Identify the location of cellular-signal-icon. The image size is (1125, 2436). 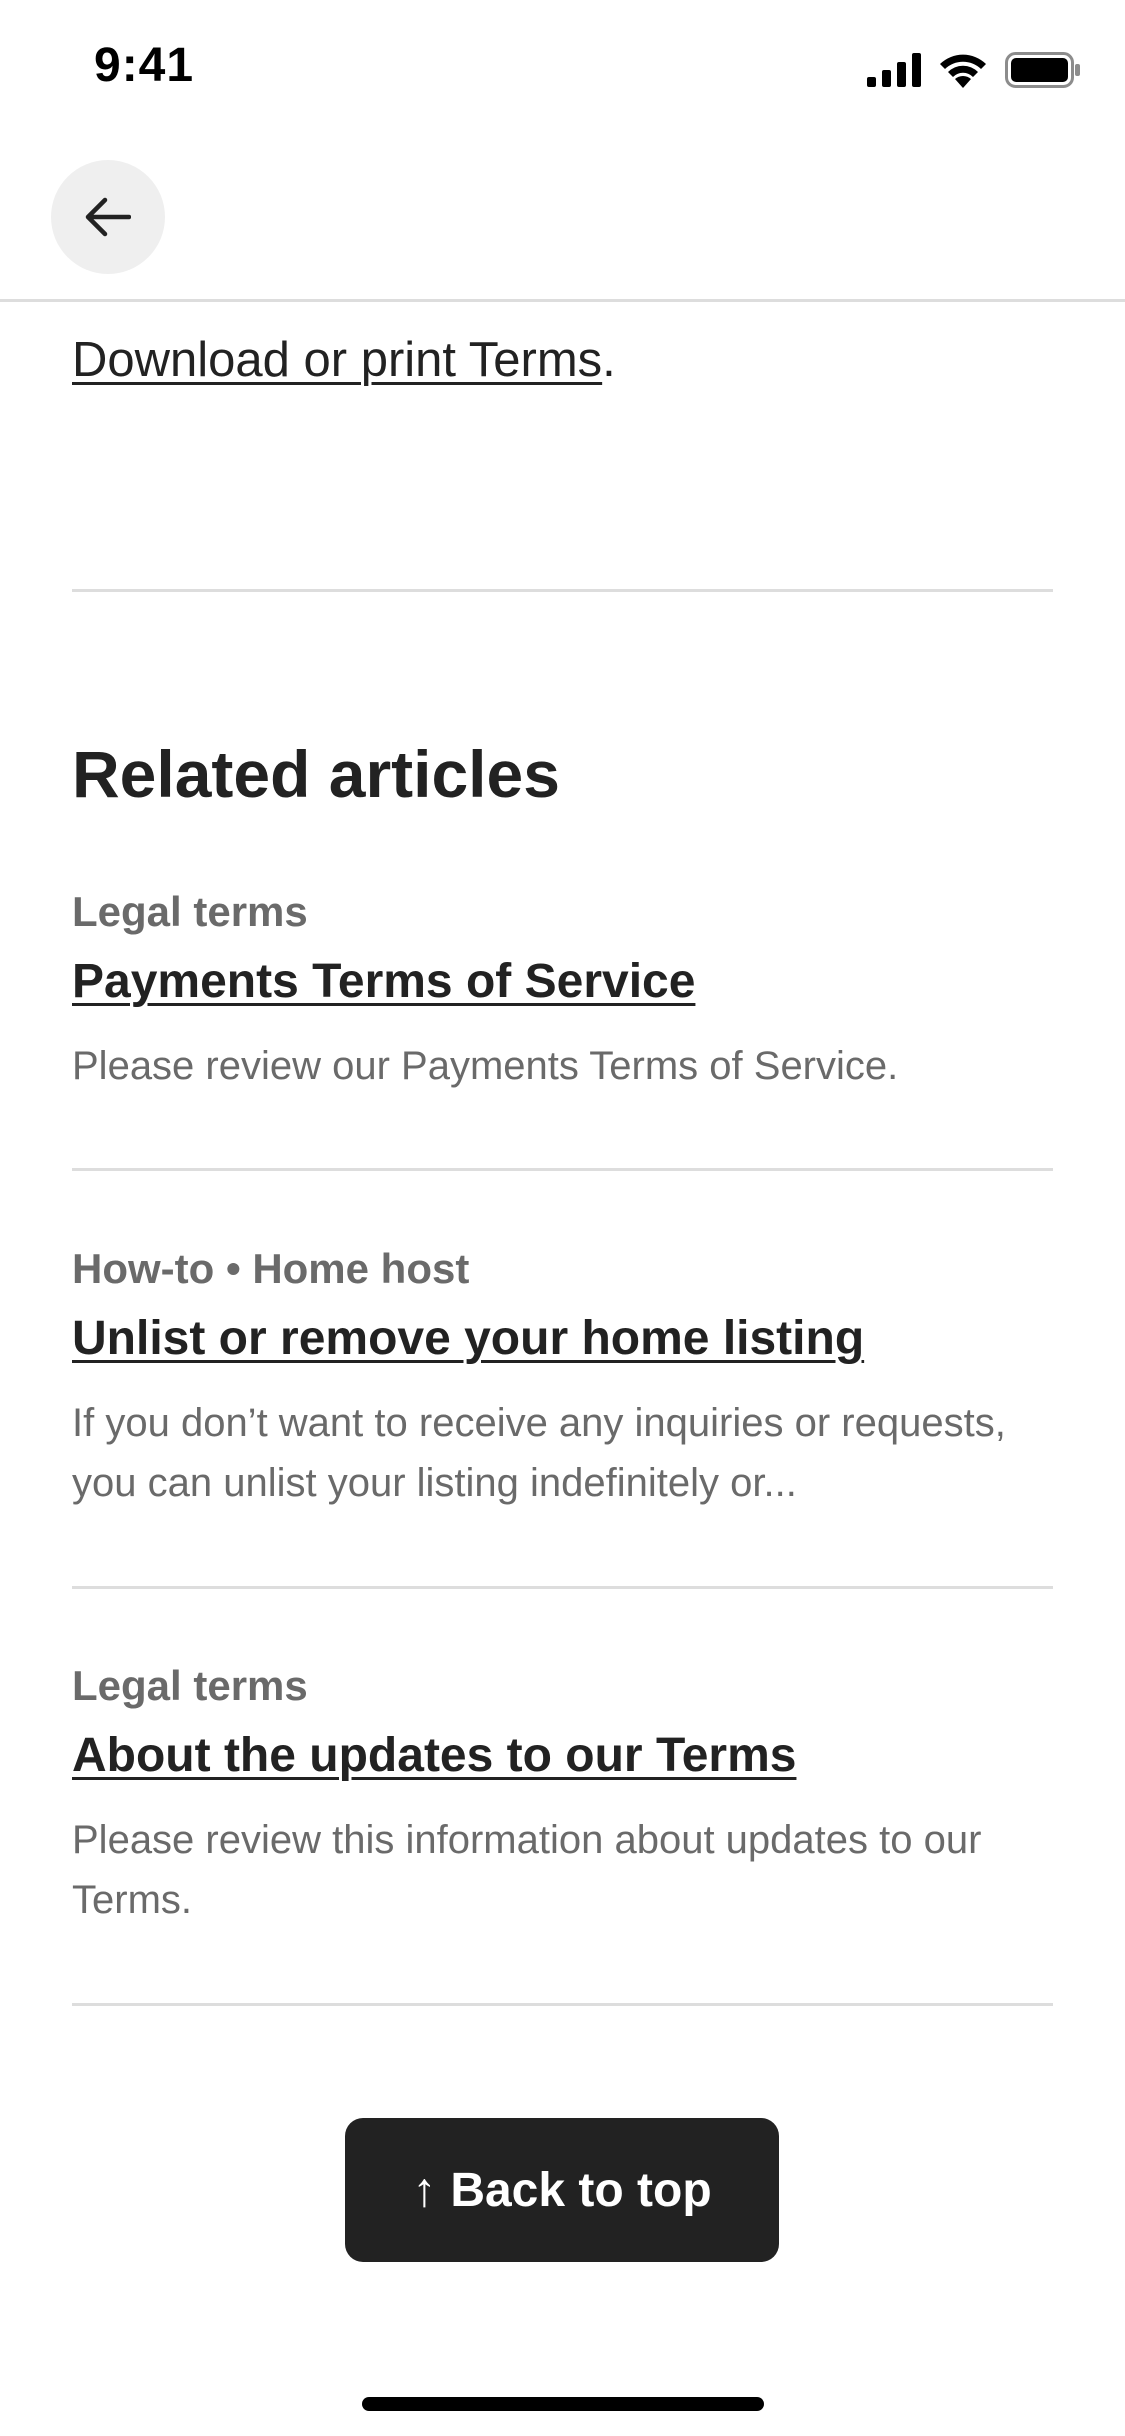
(894, 70).